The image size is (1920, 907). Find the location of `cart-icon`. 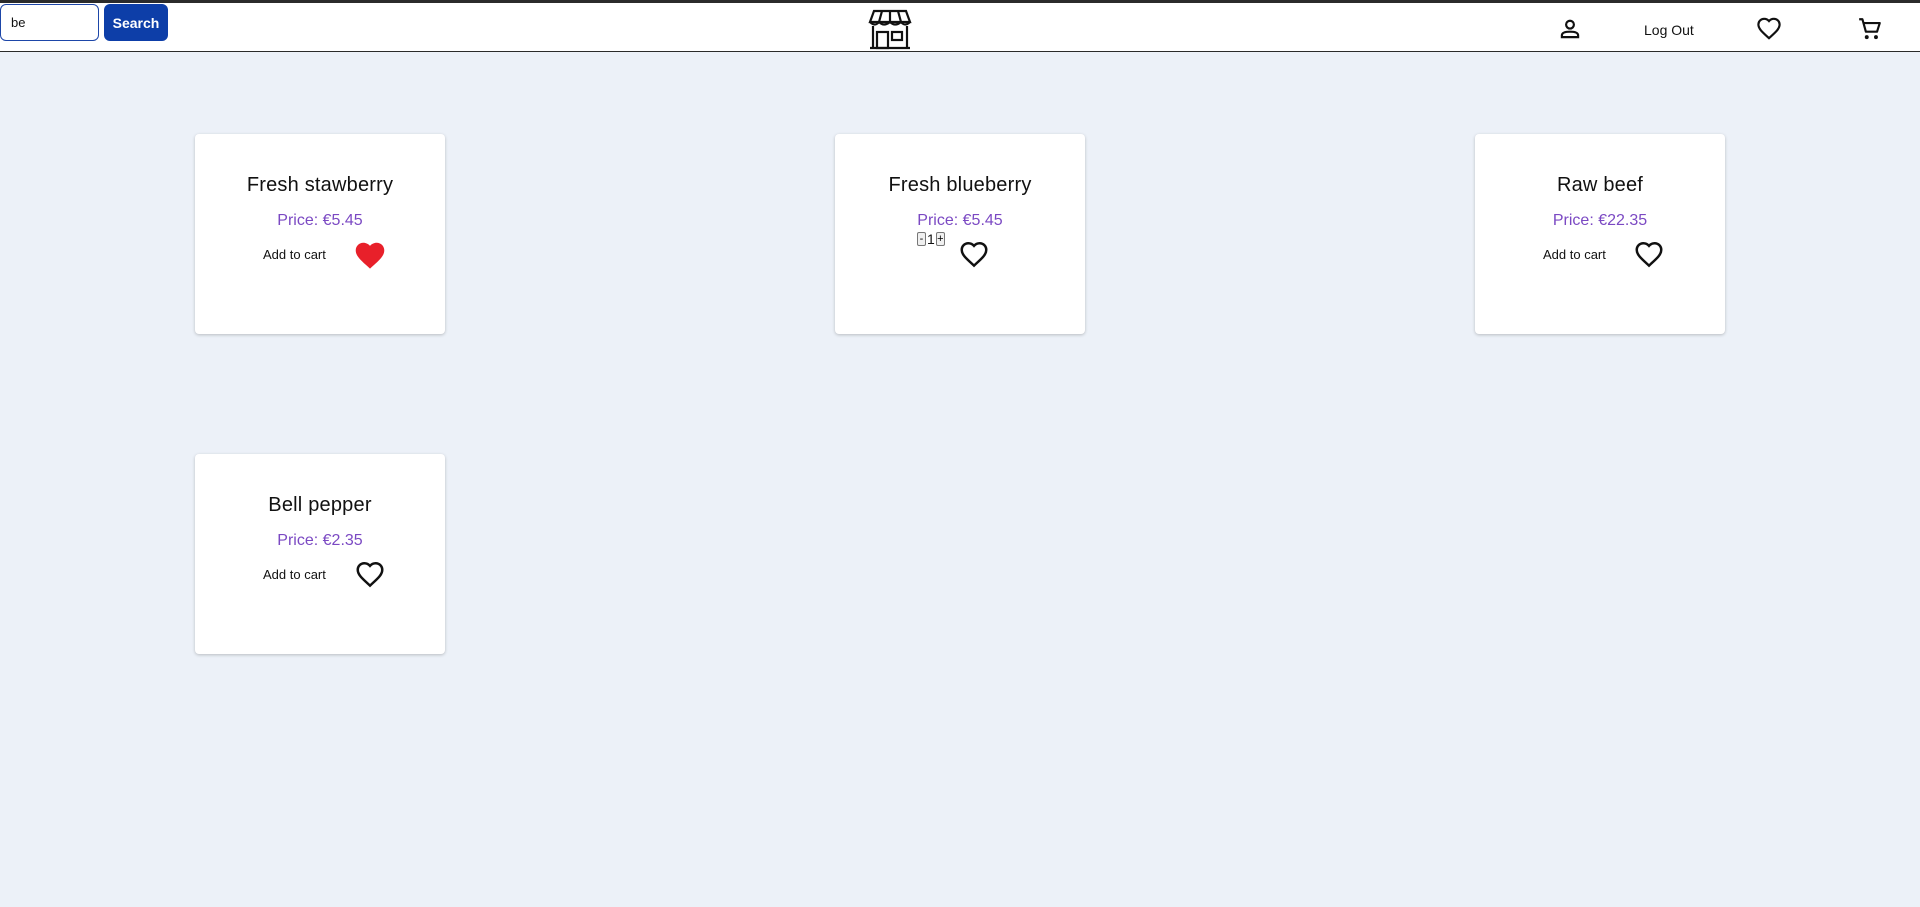

cart-icon is located at coordinates (1870, 29).